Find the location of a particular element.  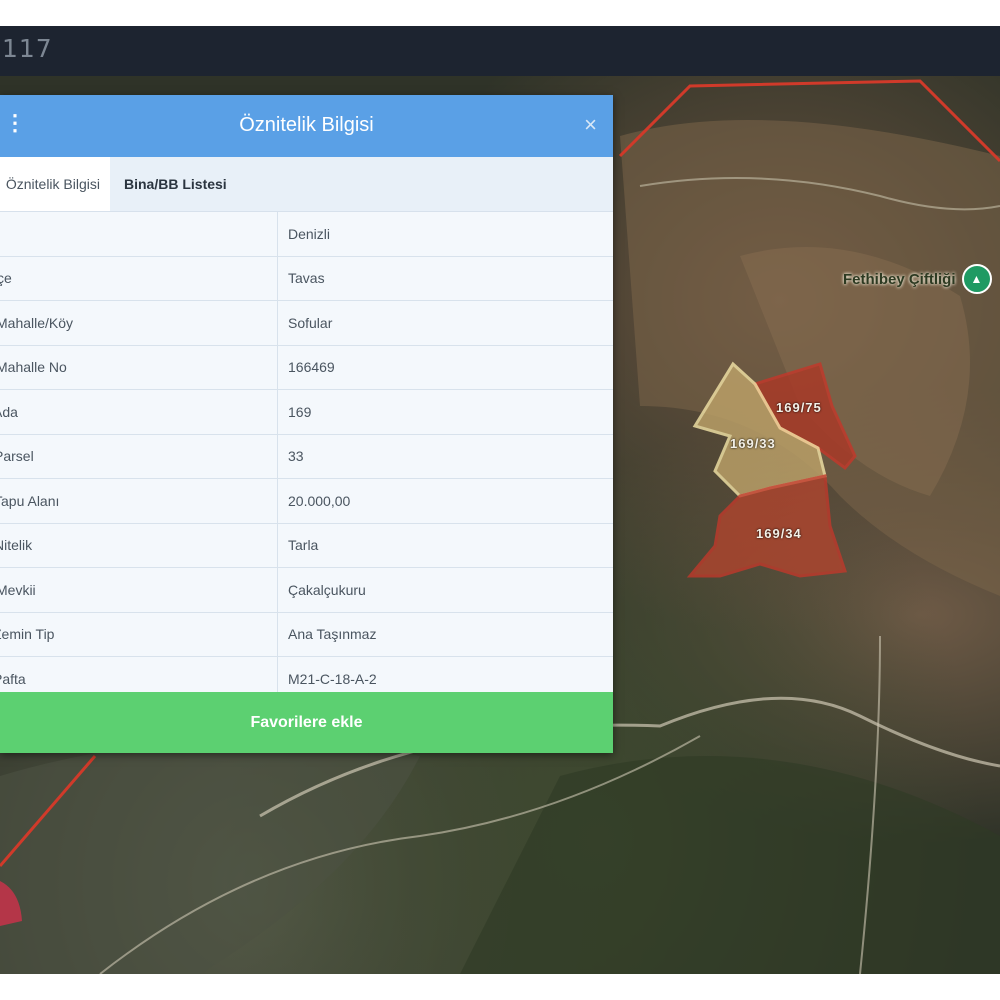

row-key: İl is located at coordinates (139, 234).